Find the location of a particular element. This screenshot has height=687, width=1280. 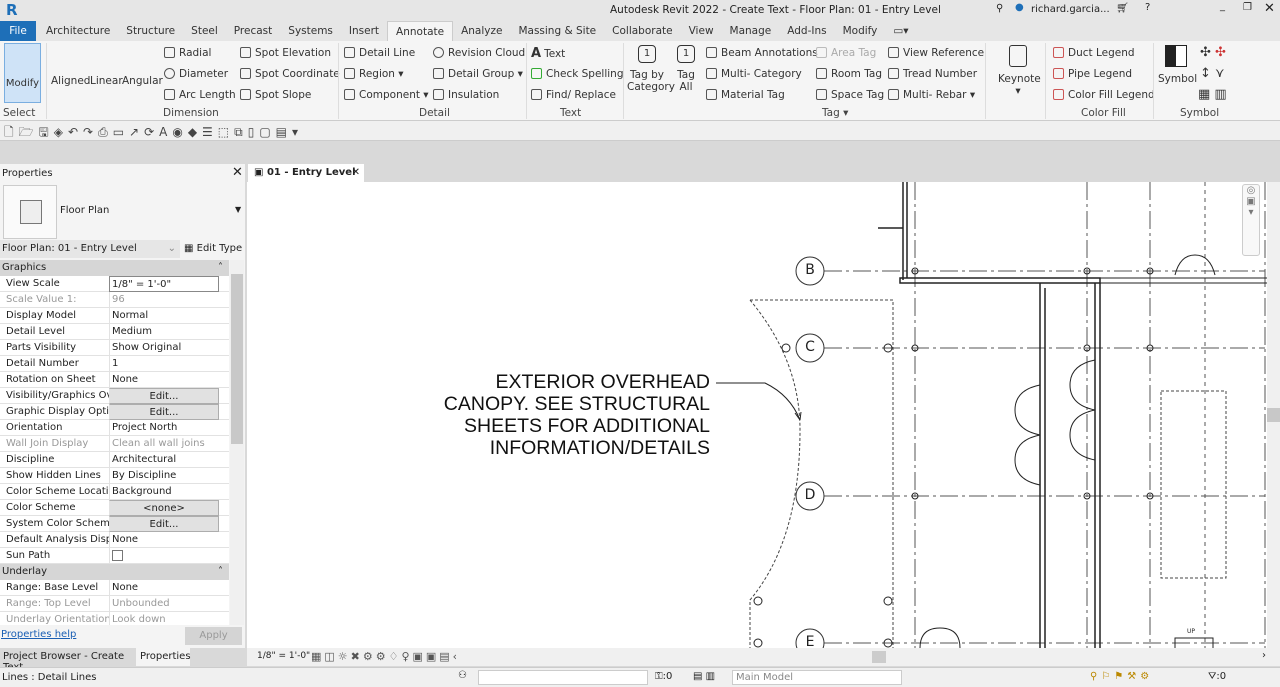

tab-precast: Precast is located at coordinates (253, 31).